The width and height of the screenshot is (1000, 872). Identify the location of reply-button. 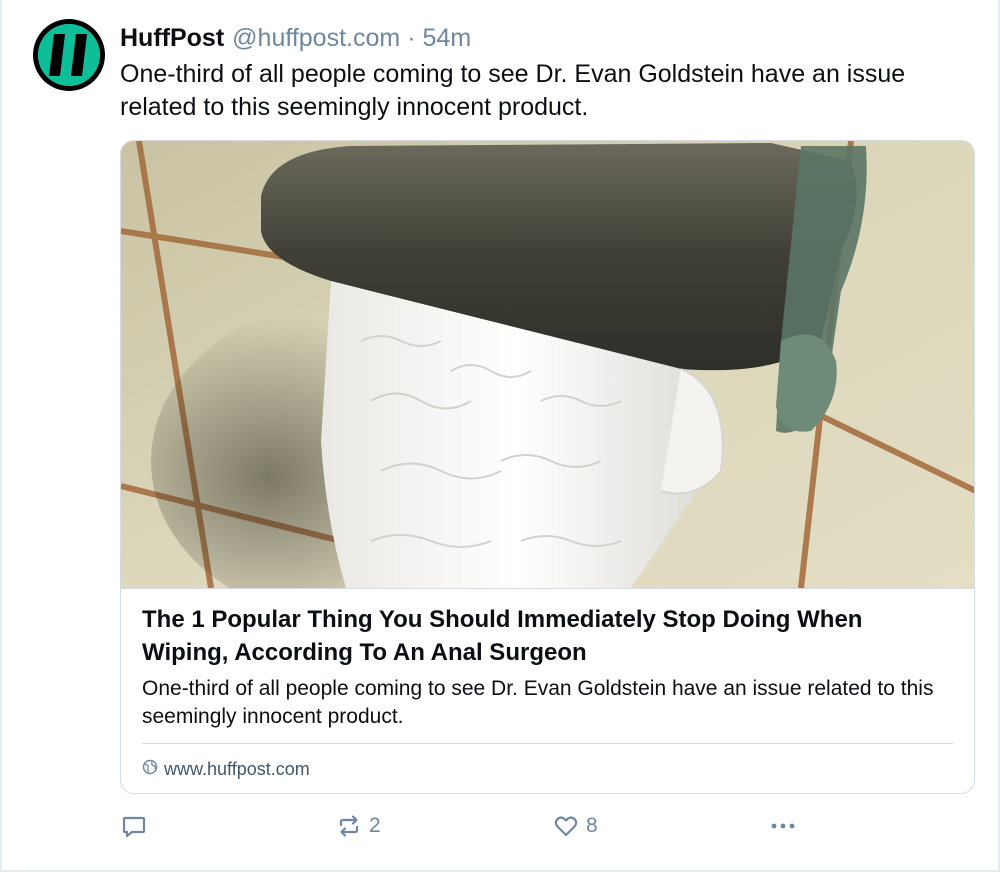
(134, 826).